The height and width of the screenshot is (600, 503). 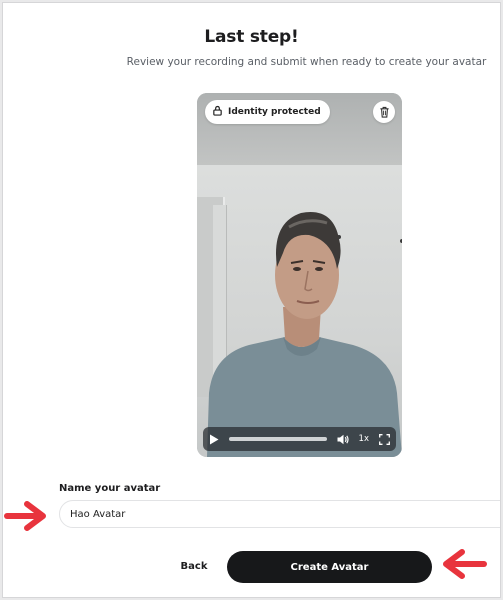 What do you see at coordinates (329, 567) in the screenshot?
I see `create-avatar-button: Create Avatar` at bounding box center [329, 567].